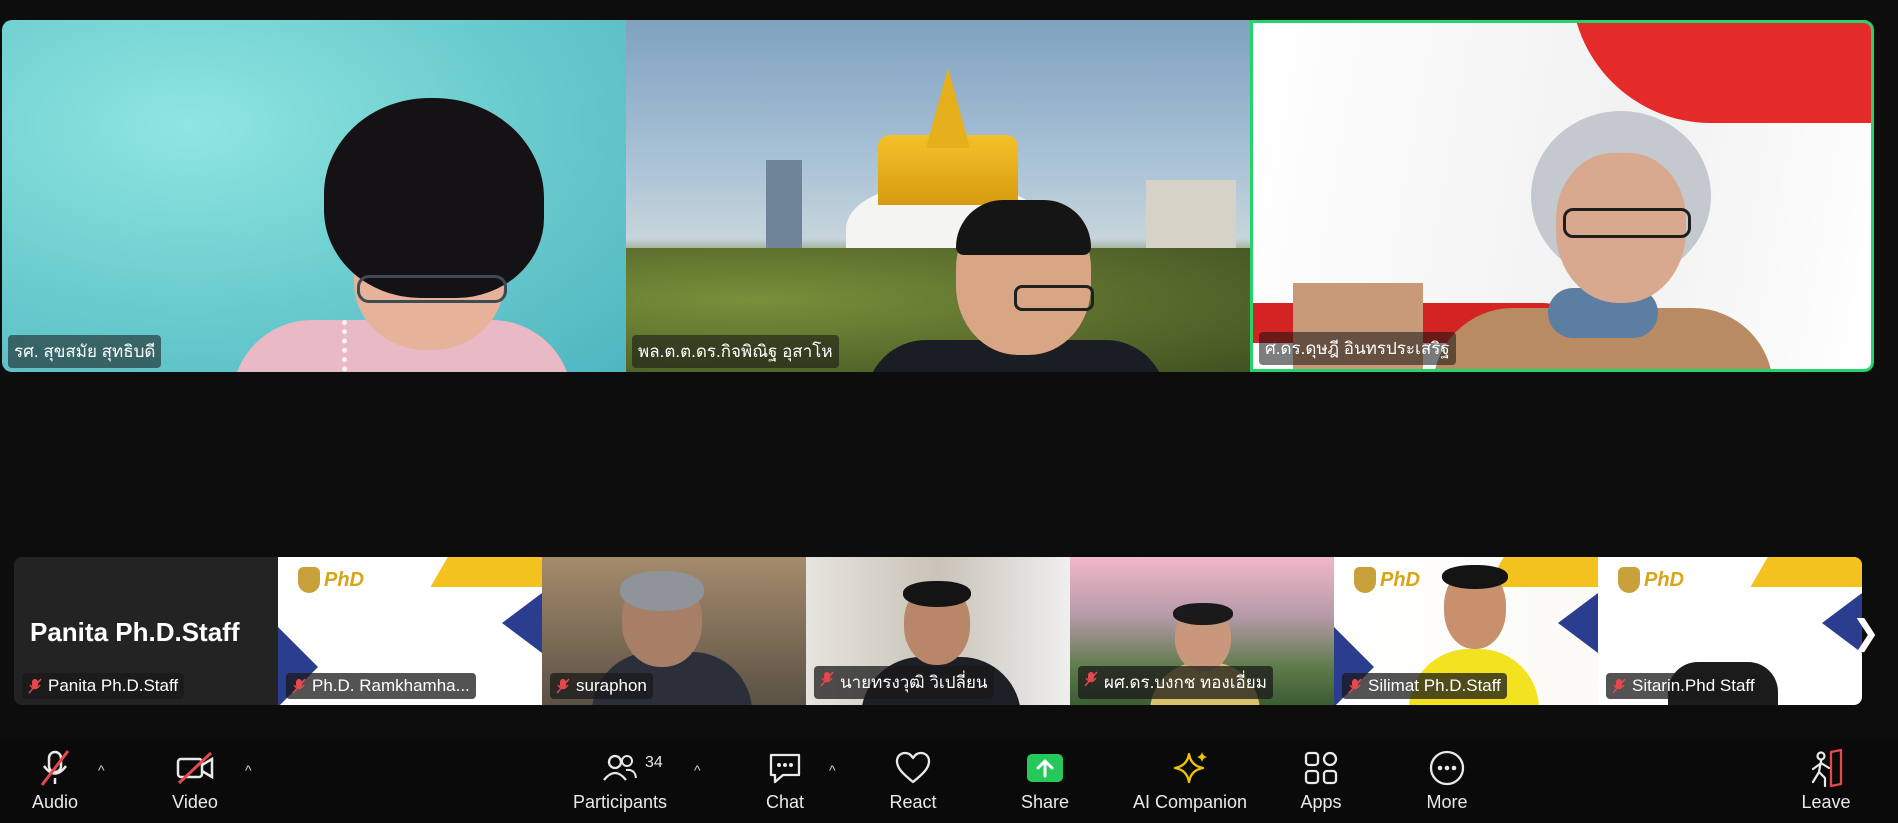  What do you see at coordinates (1466, 631) in the screenshot?
I see `thumbnail-tile: PhD Silimat Ph.D.Staff` at bounding box center [1466, 631].